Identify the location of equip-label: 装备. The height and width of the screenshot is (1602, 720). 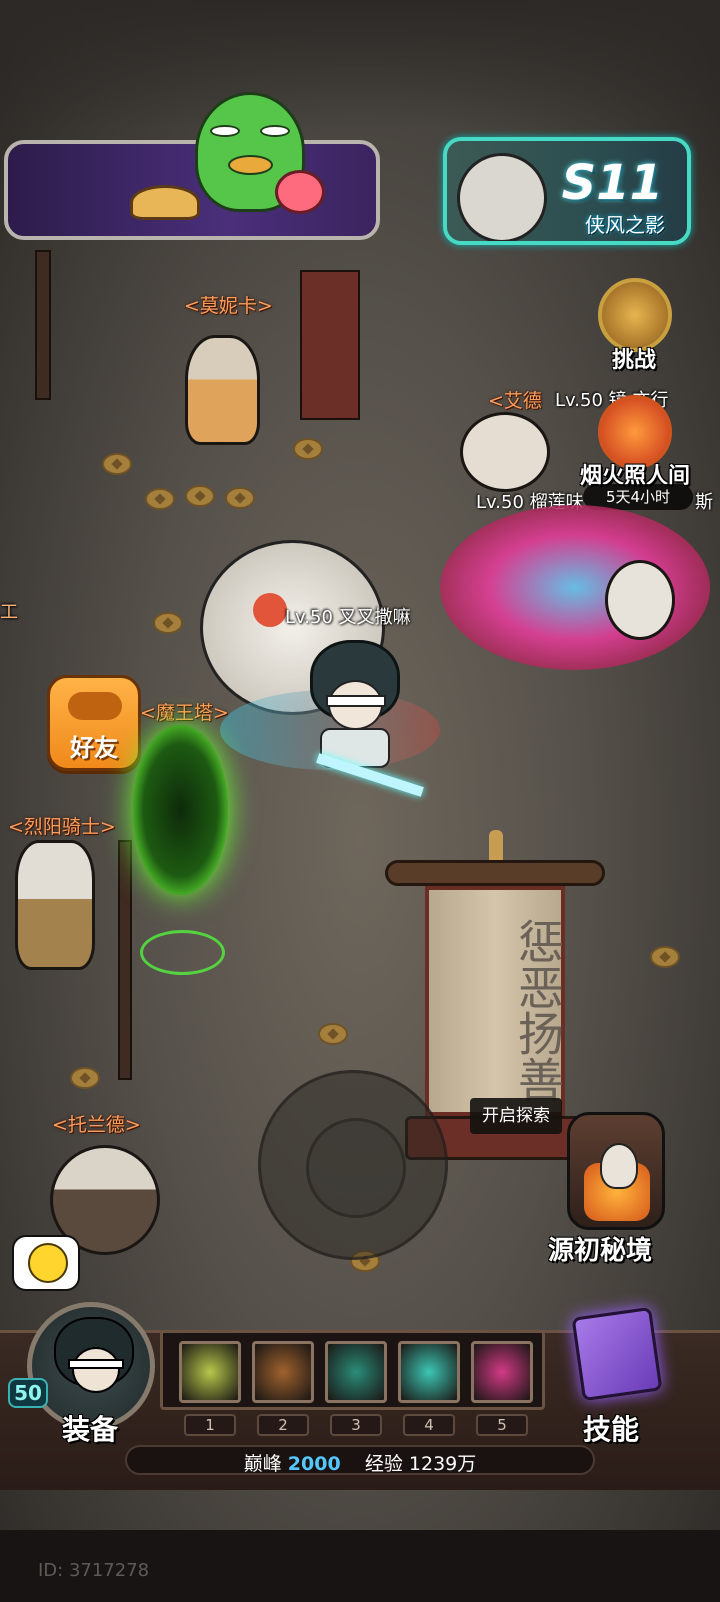
(90, 1429).